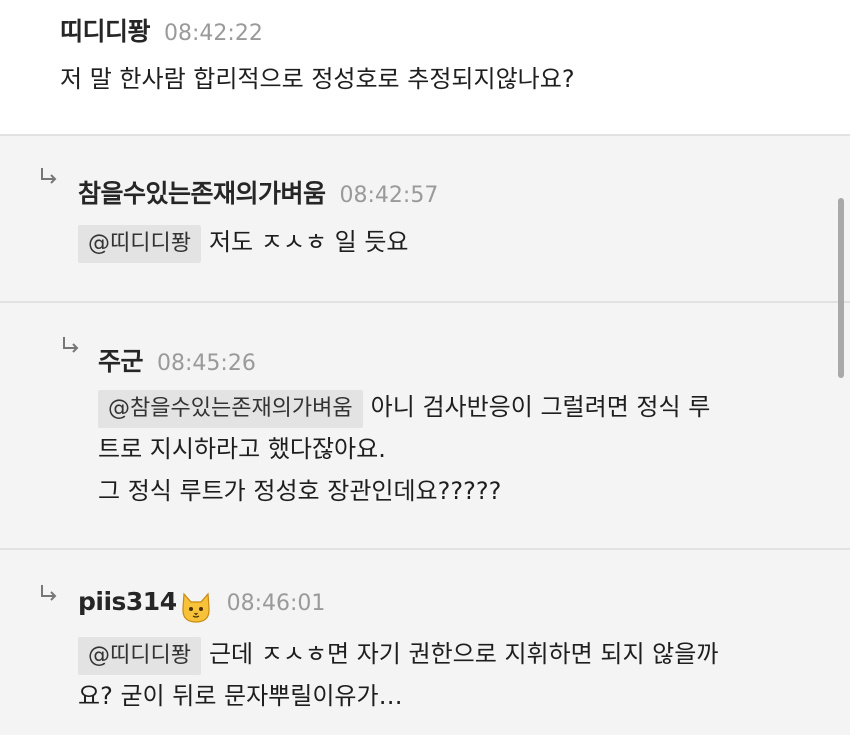 The image size is (850, 735). What do you see at coordinates (276, 603) in the screenshot?
I see `comment-time: 08:46:01` at bounding box center [276, 603].